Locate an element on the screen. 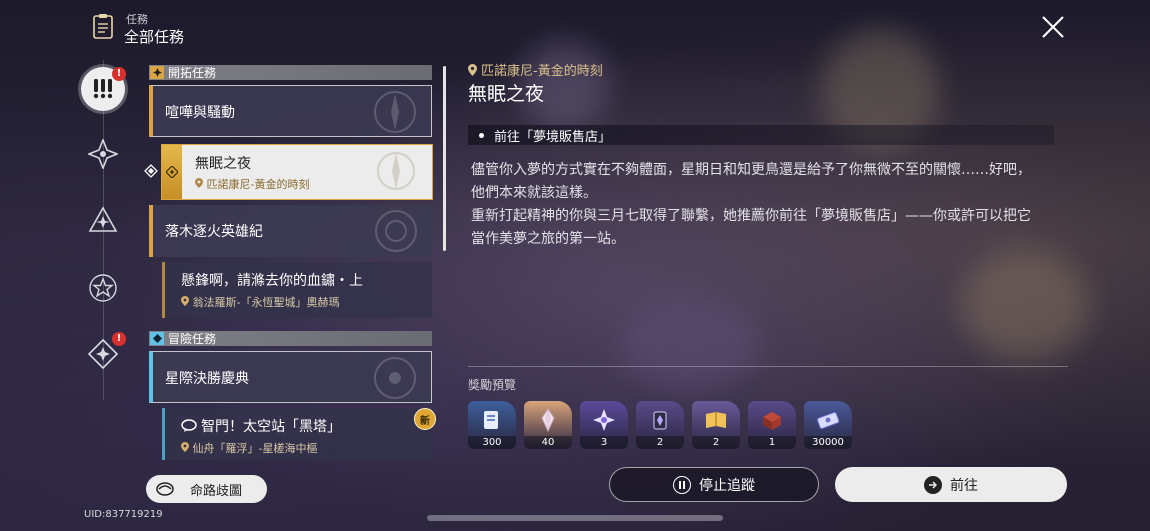 The height and width of the screenshot is (531, 1150). stop-tracking-label: 停止追蹤 is located at coordinates (727, 485).